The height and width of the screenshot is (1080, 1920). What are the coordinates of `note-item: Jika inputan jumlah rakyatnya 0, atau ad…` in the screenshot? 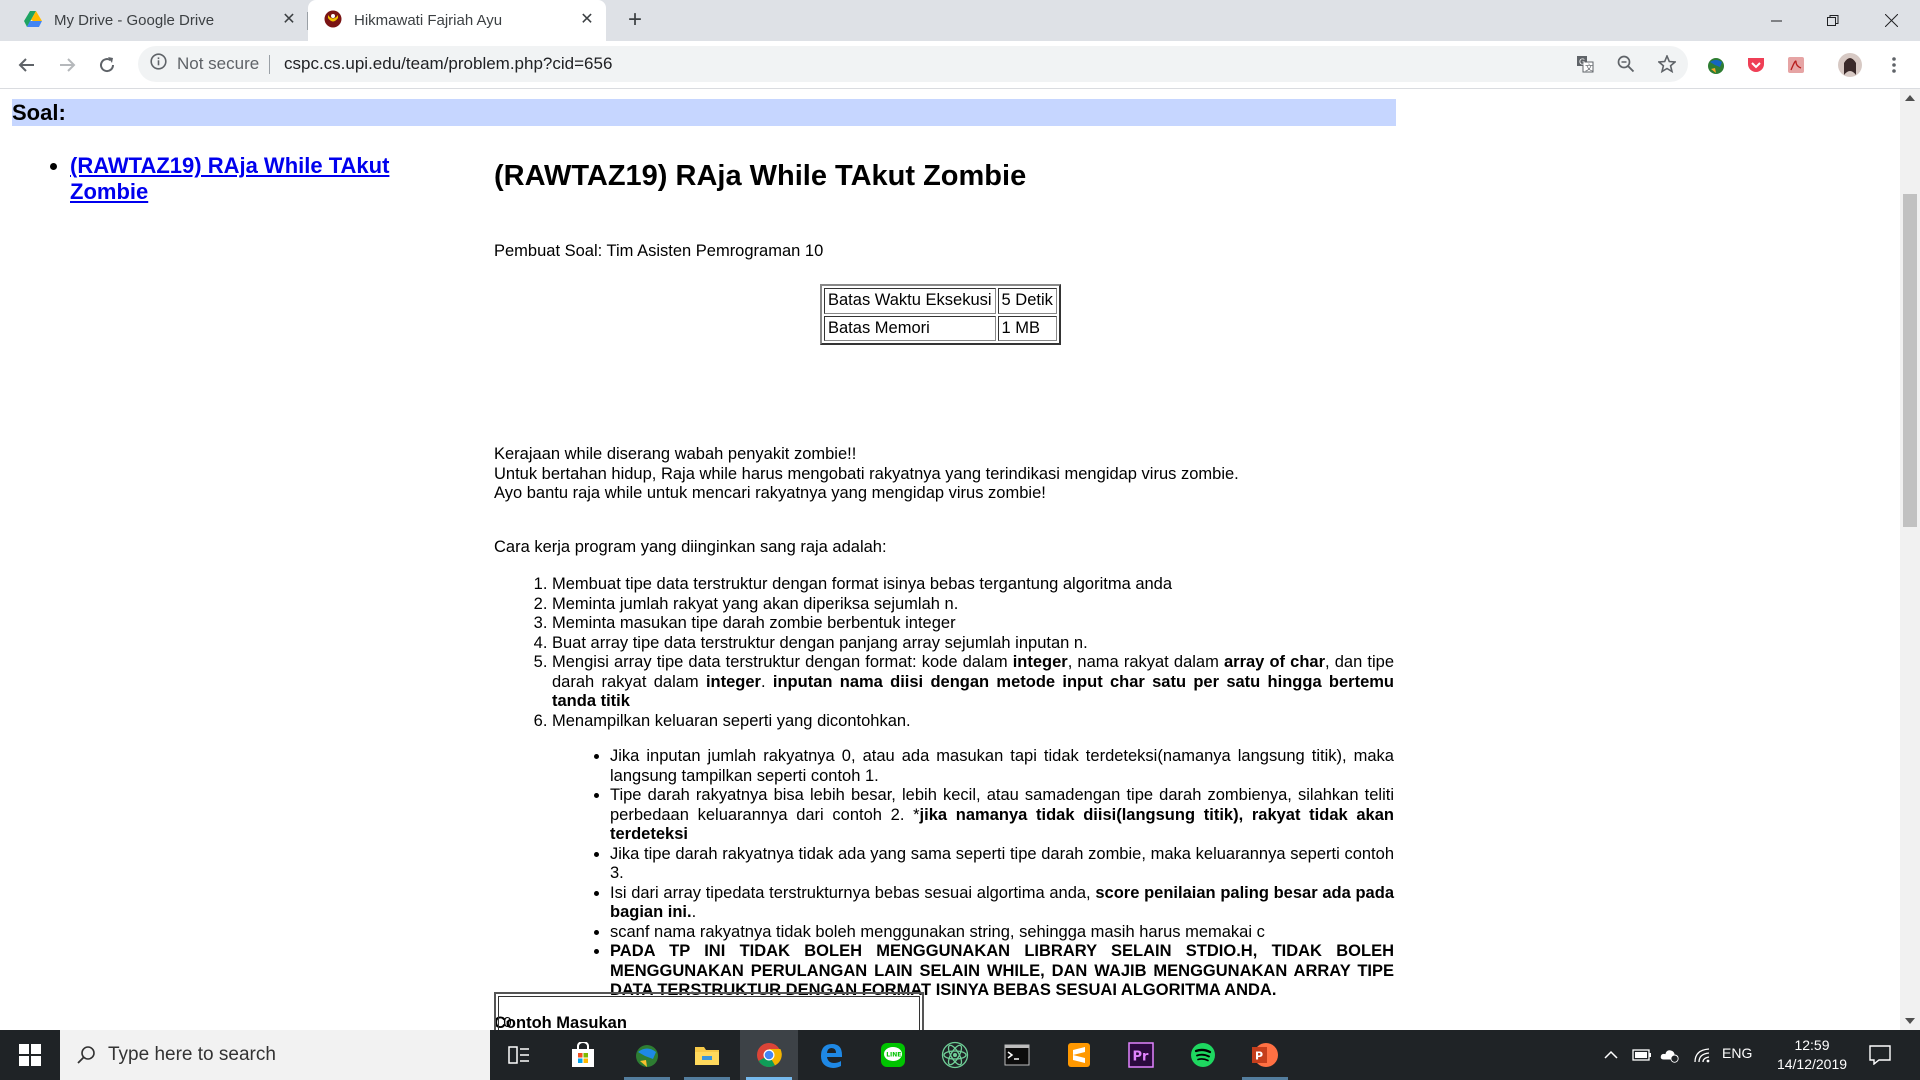 It's located at (1002, 766).